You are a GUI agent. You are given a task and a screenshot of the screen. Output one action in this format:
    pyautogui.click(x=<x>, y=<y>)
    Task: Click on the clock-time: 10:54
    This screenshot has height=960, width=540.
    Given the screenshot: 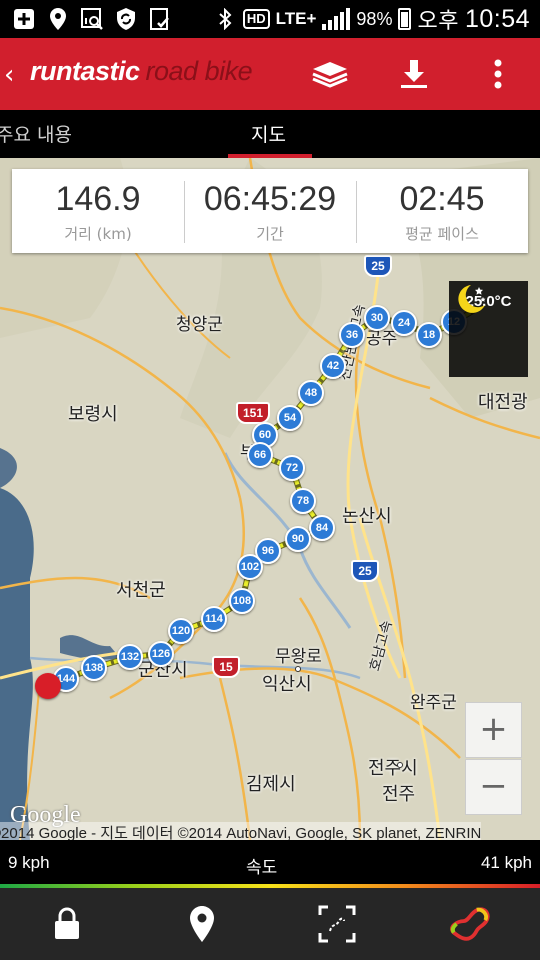 What is the action you would take?
    pyautogui.click(x=497, y=18)
    